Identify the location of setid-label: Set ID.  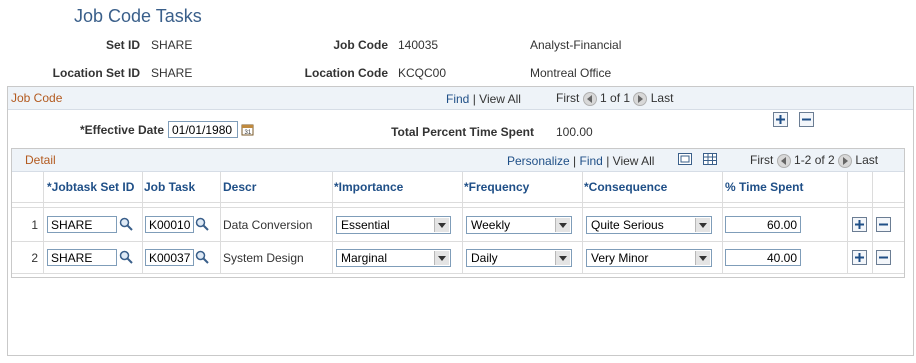
(122, 45).